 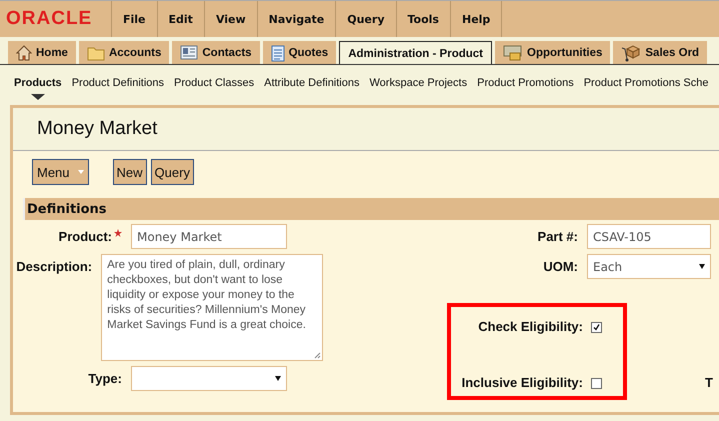 What do you see at coordinates (649, 236) in the screenshot?
I see `text-field: CSAV-105` at bounding box center [649, 236].